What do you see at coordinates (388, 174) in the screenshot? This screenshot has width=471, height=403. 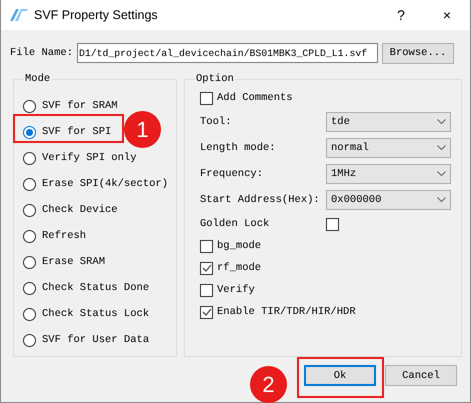 I see `dropdown: 1MHz` at bounding box center [388, 174].